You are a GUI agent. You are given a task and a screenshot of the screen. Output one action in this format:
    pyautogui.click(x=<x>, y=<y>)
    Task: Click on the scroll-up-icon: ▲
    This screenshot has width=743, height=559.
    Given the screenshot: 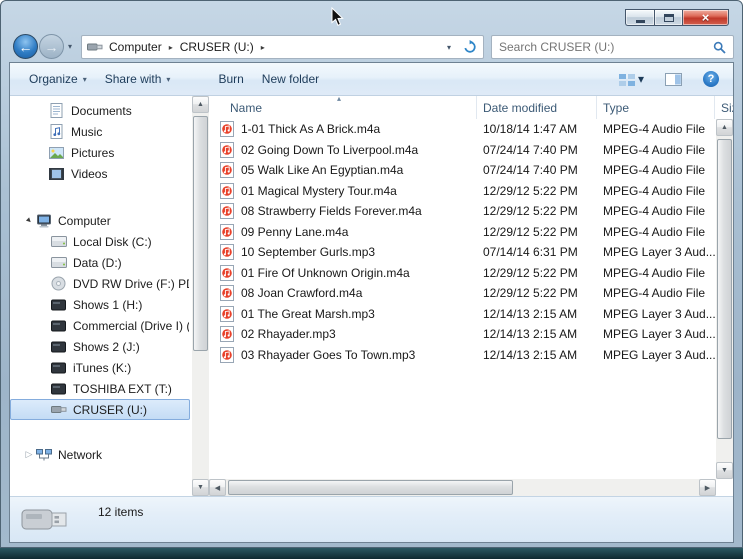 What is the action you would take?
    pyautogui.click(x=724, y=127)
    